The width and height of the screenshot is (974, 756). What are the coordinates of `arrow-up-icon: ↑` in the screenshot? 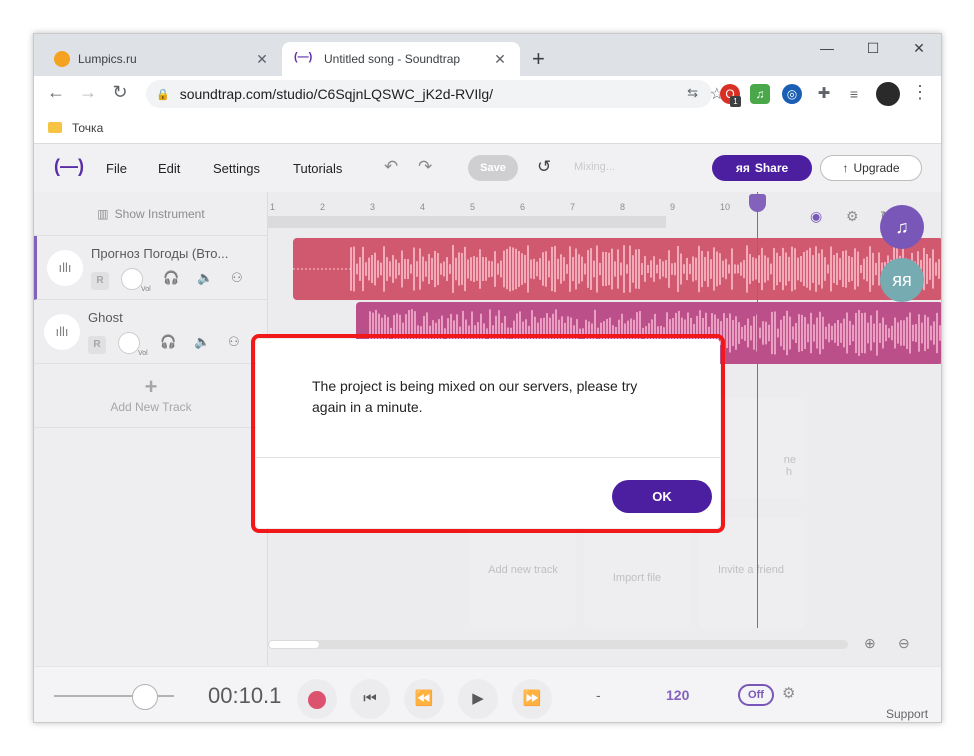 It's located at (845, 168).